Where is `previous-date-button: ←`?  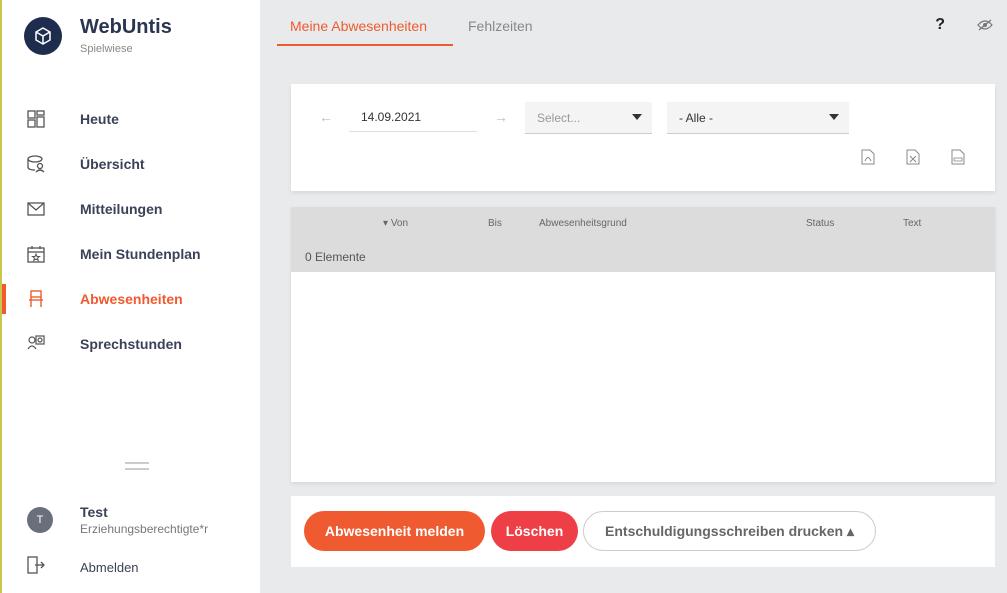
previous-date-button: ← is located at coordinates (326, 117).